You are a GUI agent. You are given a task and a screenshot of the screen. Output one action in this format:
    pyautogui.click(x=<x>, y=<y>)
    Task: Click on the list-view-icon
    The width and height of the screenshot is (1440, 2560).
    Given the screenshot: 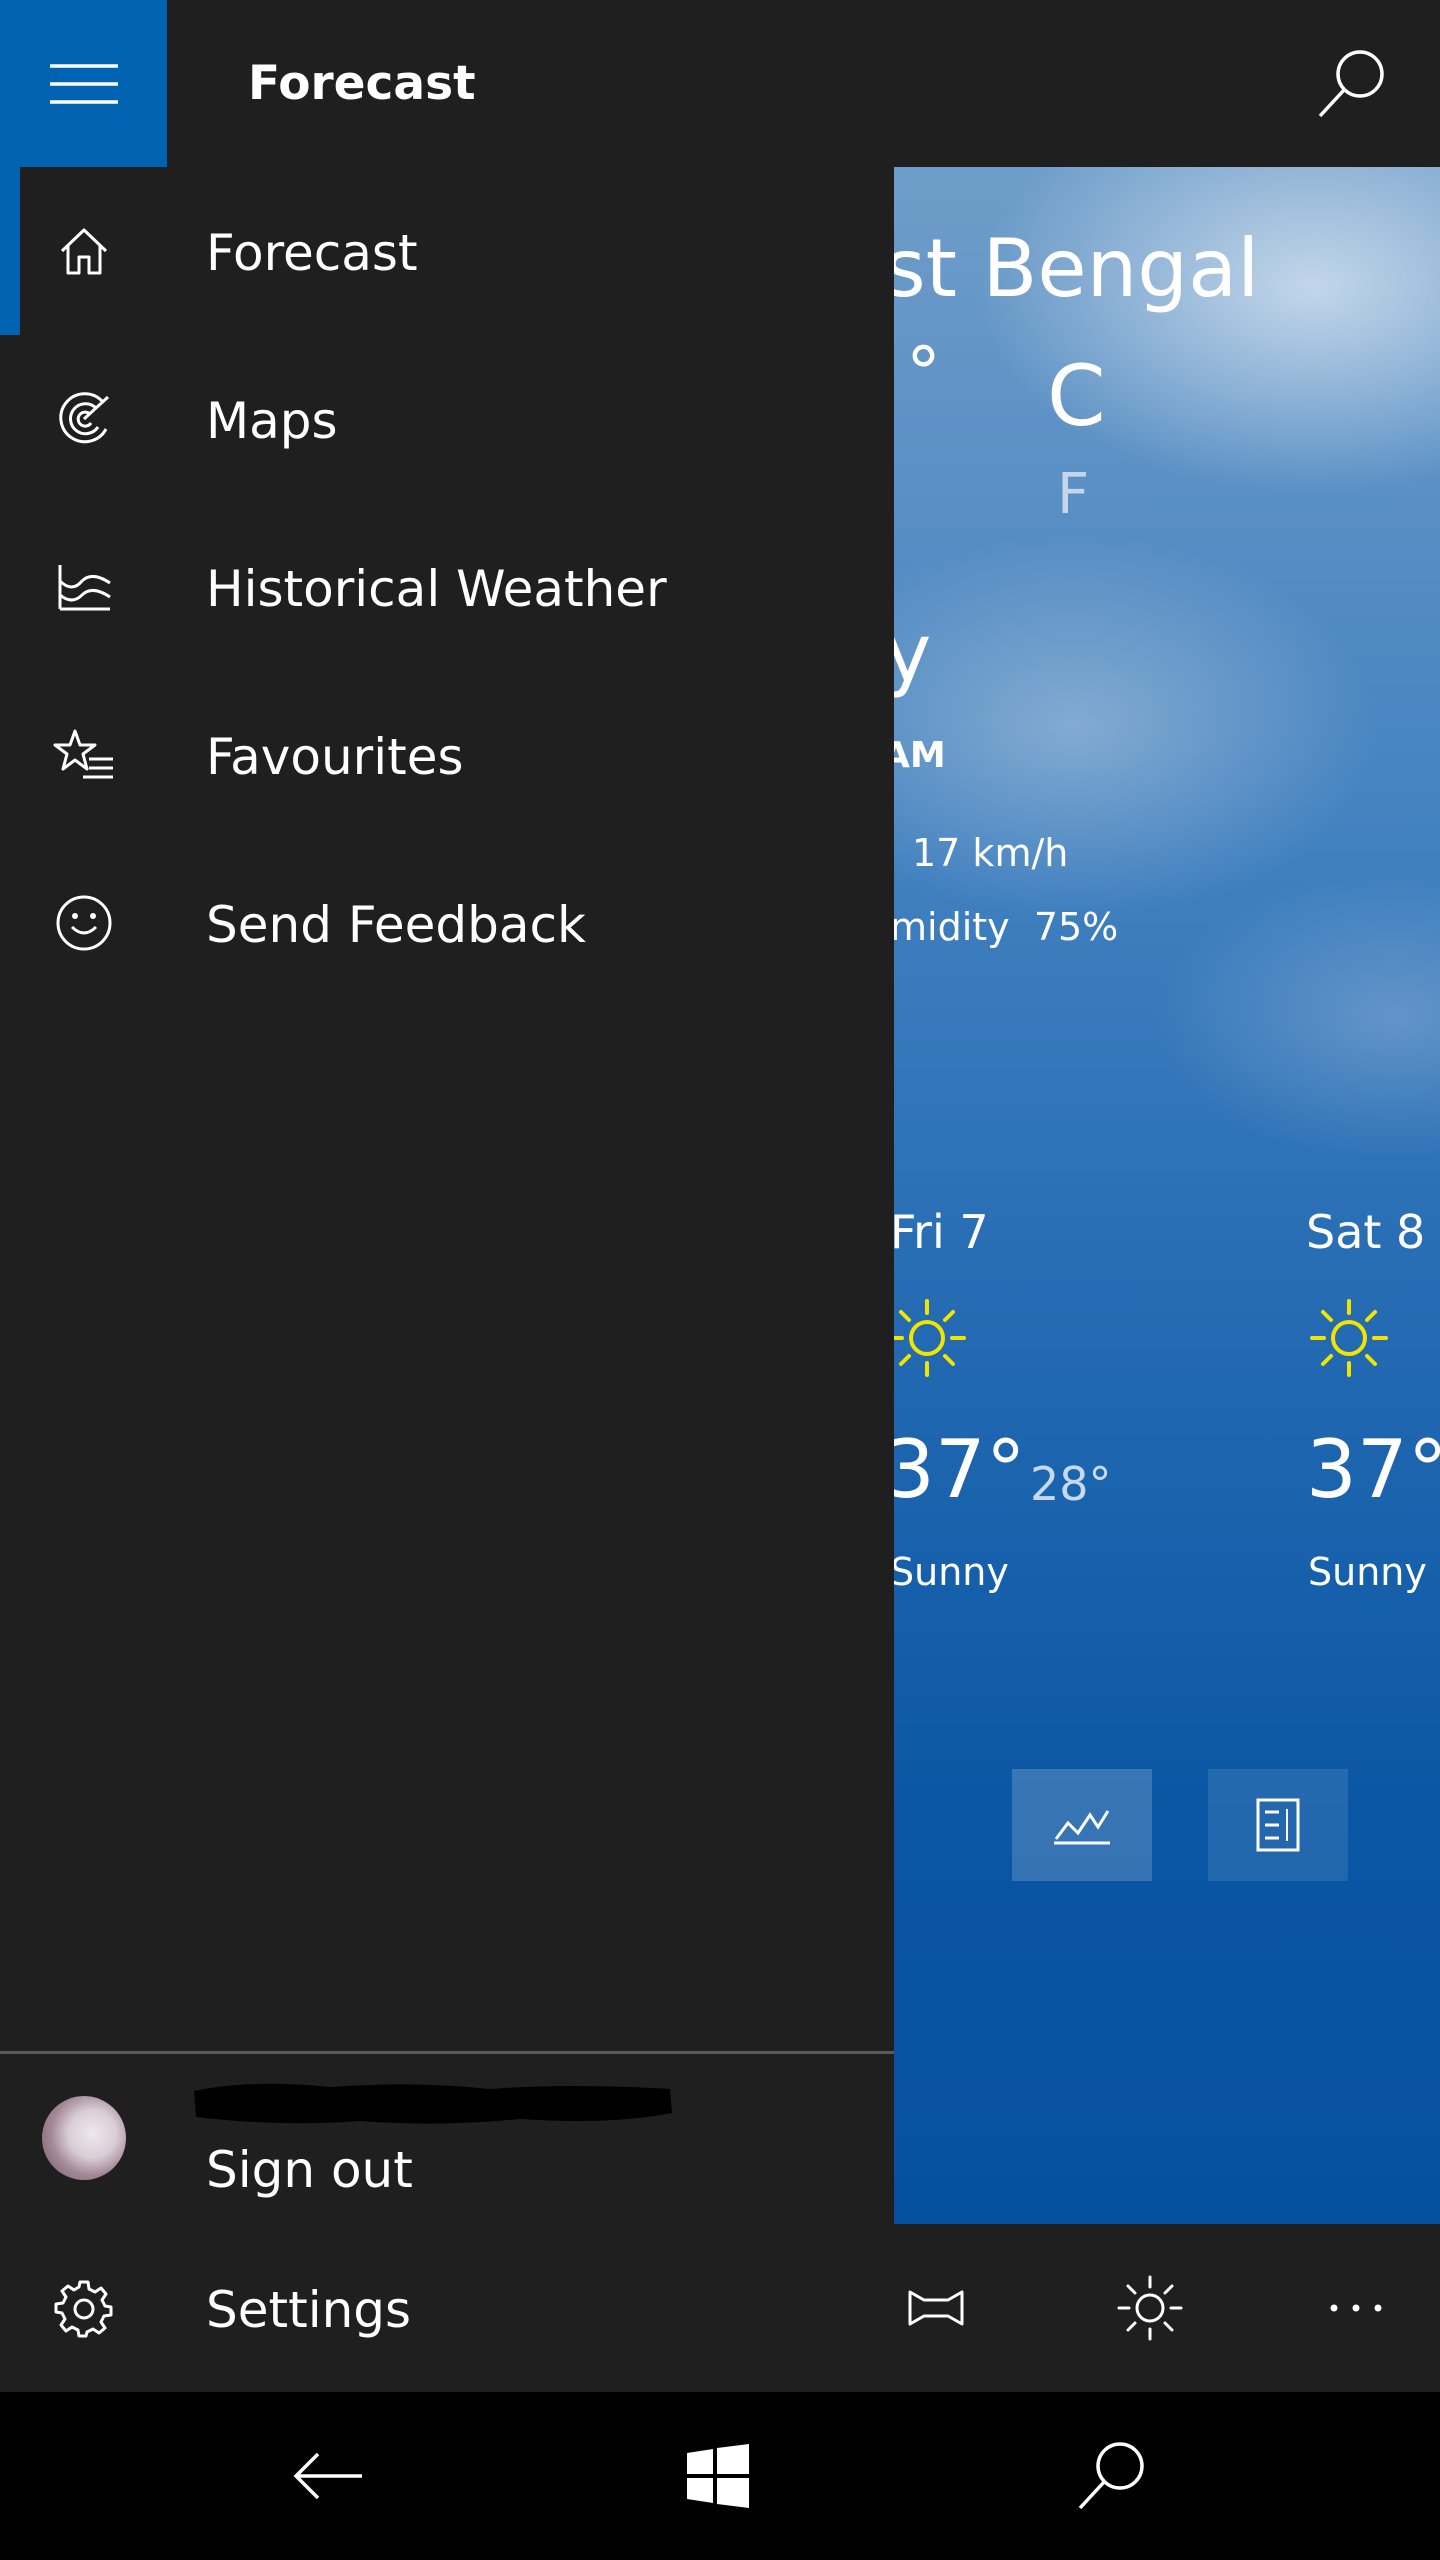 What is the action you would take?
    pyautogui.click(x=1278, y=1825)
    